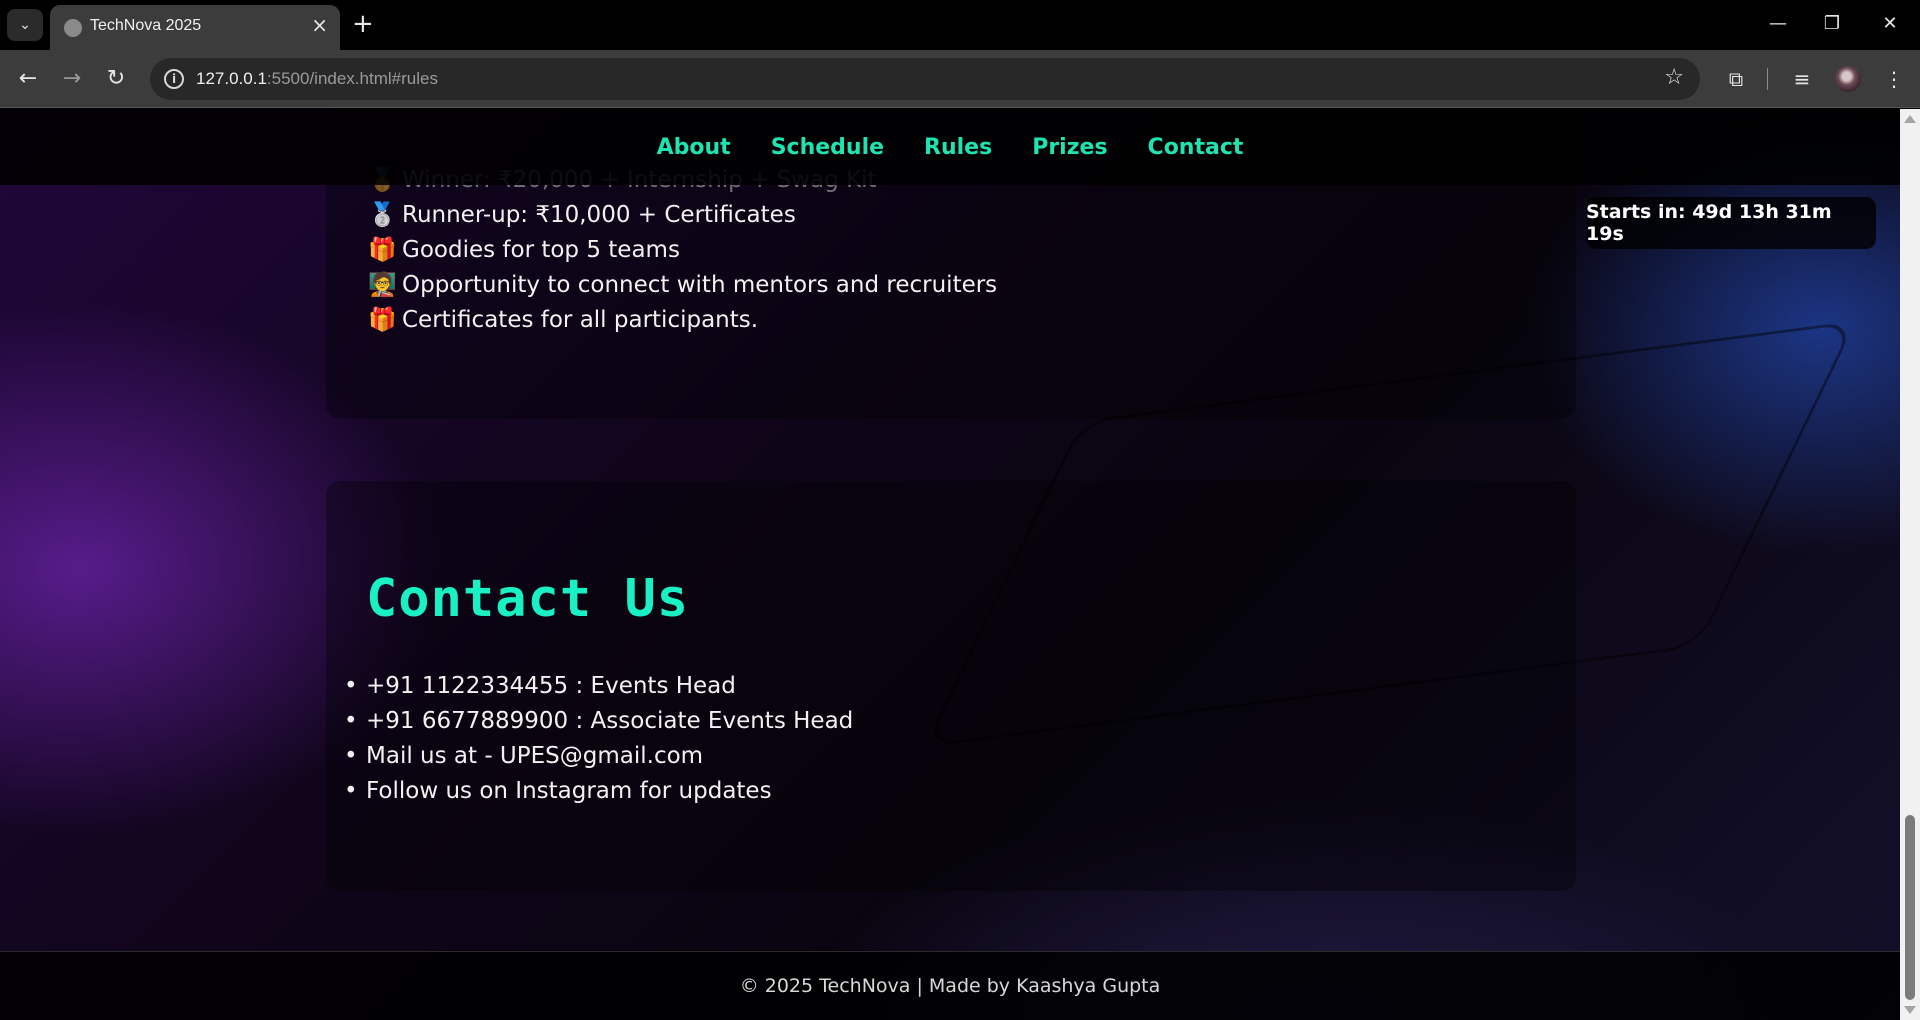 Image resolution: width=1920 pixels, height=1020 pixels. I want to click on list-item: Mail us at - UPES@gmail.com, so click(609, 756).